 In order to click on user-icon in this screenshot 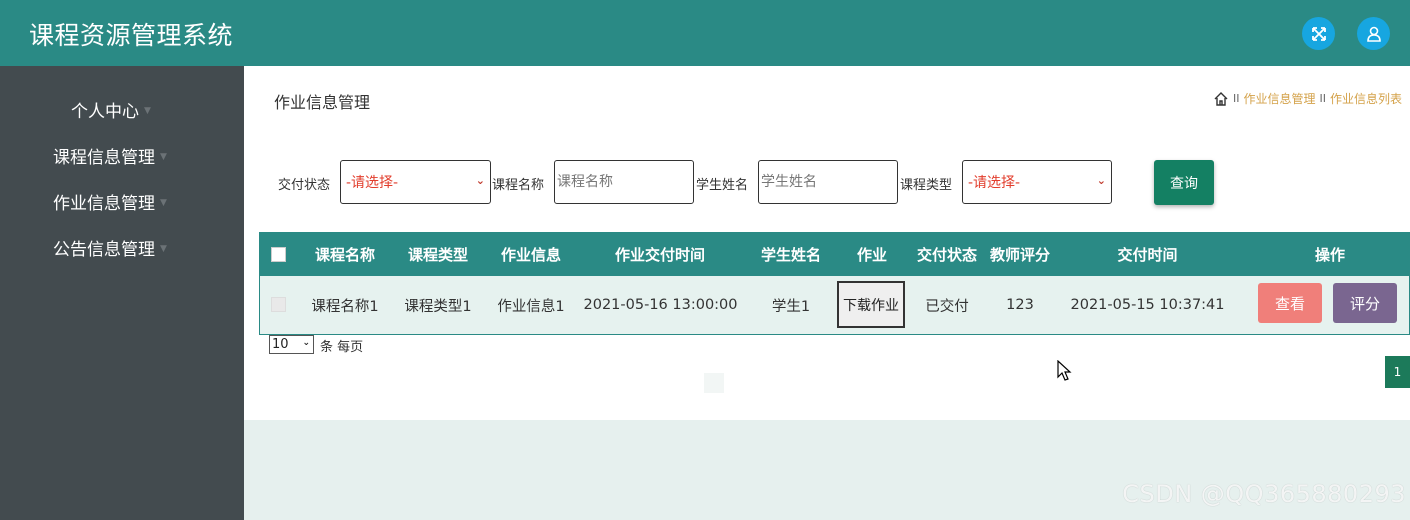, I will do `click(1373, 34)`.